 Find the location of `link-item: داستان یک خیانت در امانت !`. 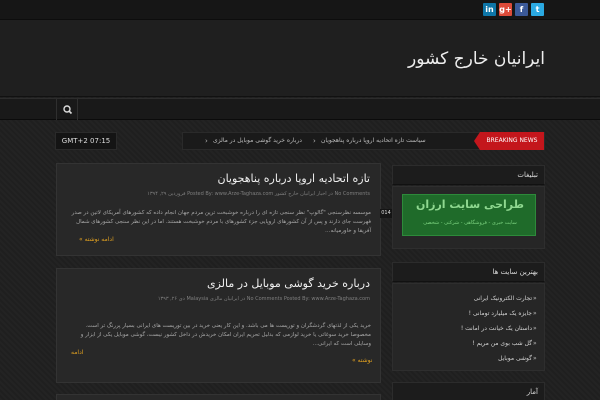

link-item: داستان یک خیانت در امانت ! is located at coordinates (496, 328).